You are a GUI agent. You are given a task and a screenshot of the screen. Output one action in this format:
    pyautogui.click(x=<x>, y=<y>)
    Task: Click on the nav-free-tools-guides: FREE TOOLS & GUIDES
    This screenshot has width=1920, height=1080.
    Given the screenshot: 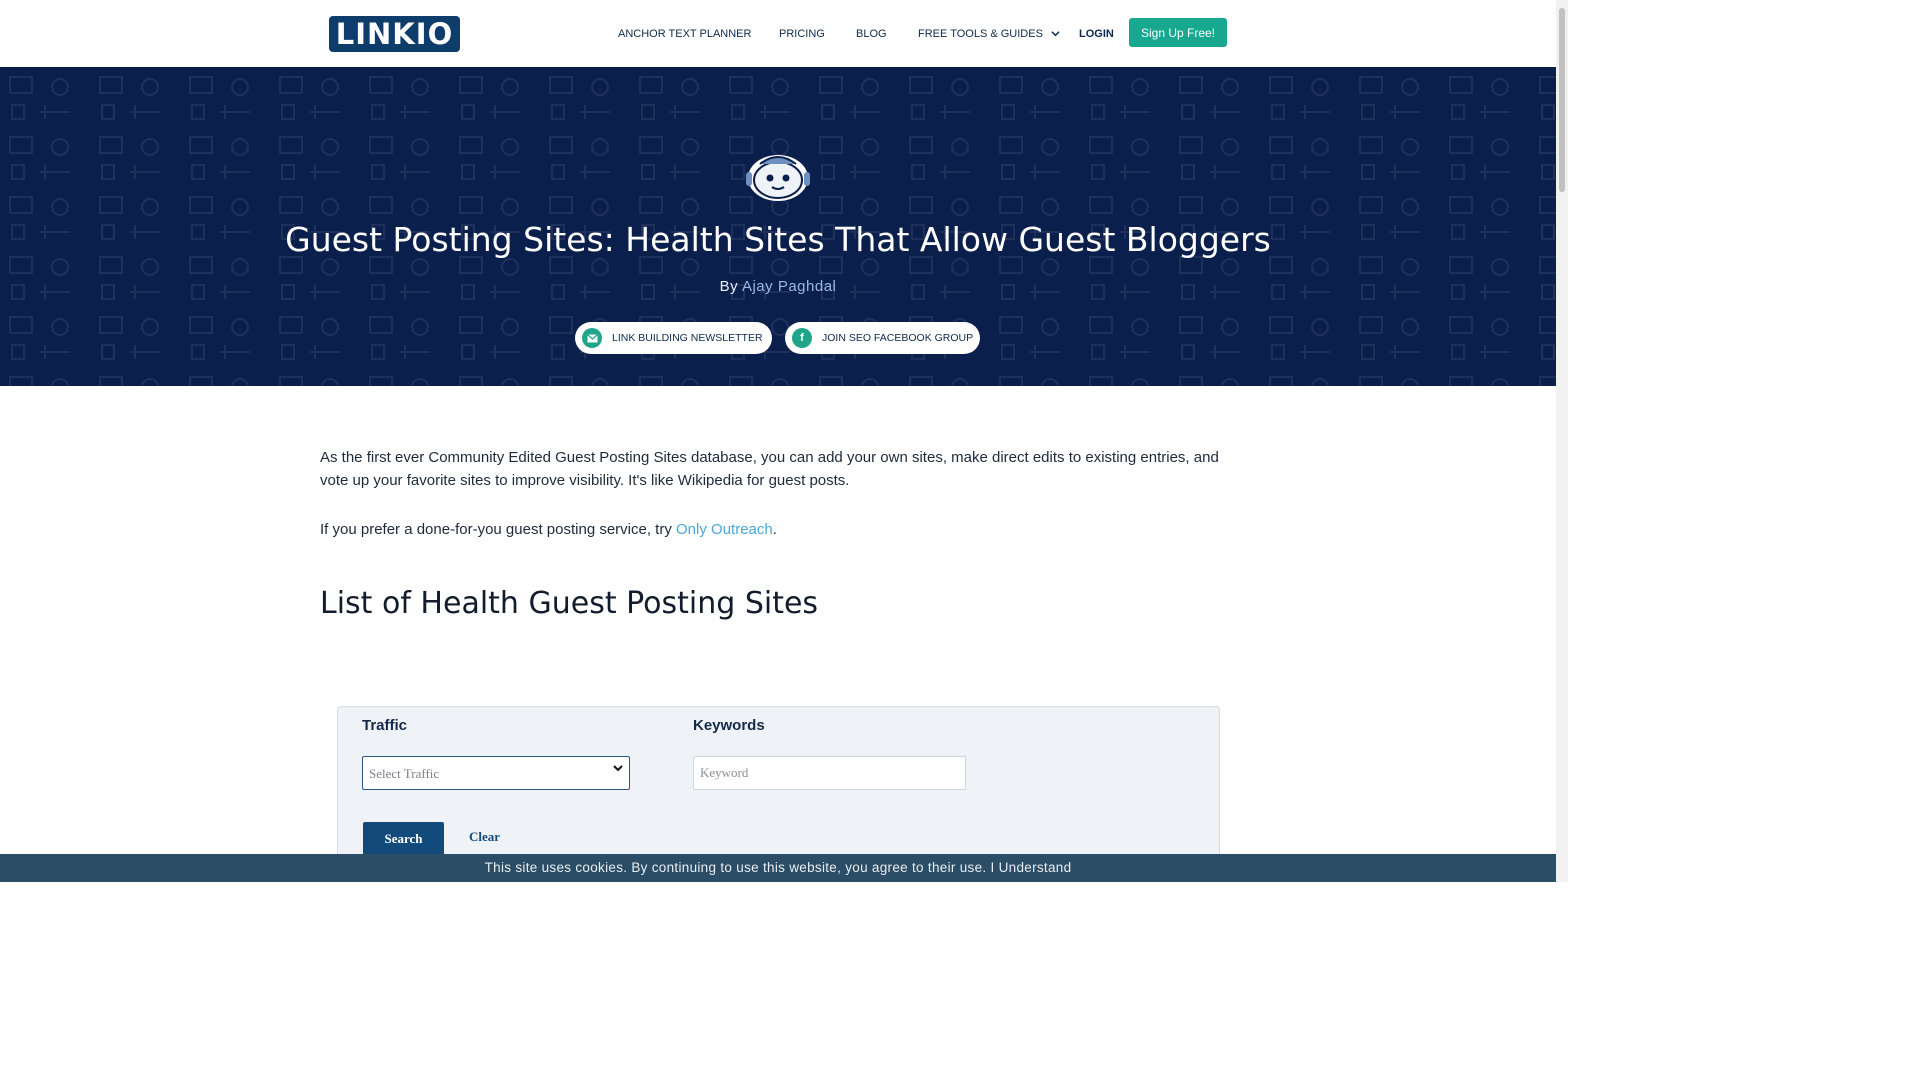 What is the action you would take?
    pyautogui.click(x=980, y=34)
    